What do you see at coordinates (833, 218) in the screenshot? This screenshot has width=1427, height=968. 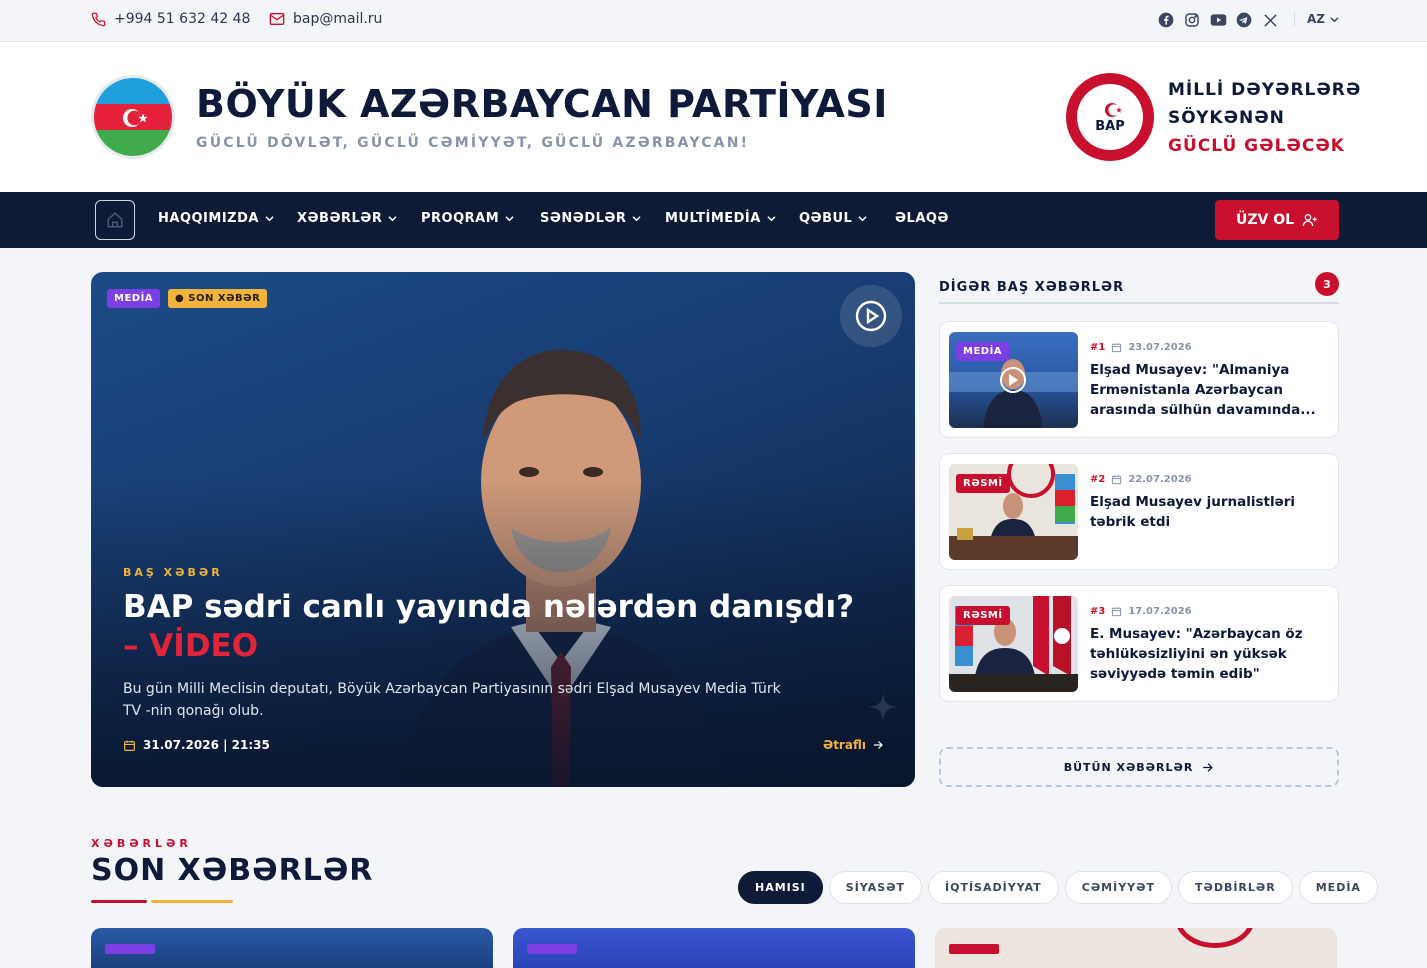 I see `nav-item-qebul: QƏBUL` at bounding box center [833, 218].